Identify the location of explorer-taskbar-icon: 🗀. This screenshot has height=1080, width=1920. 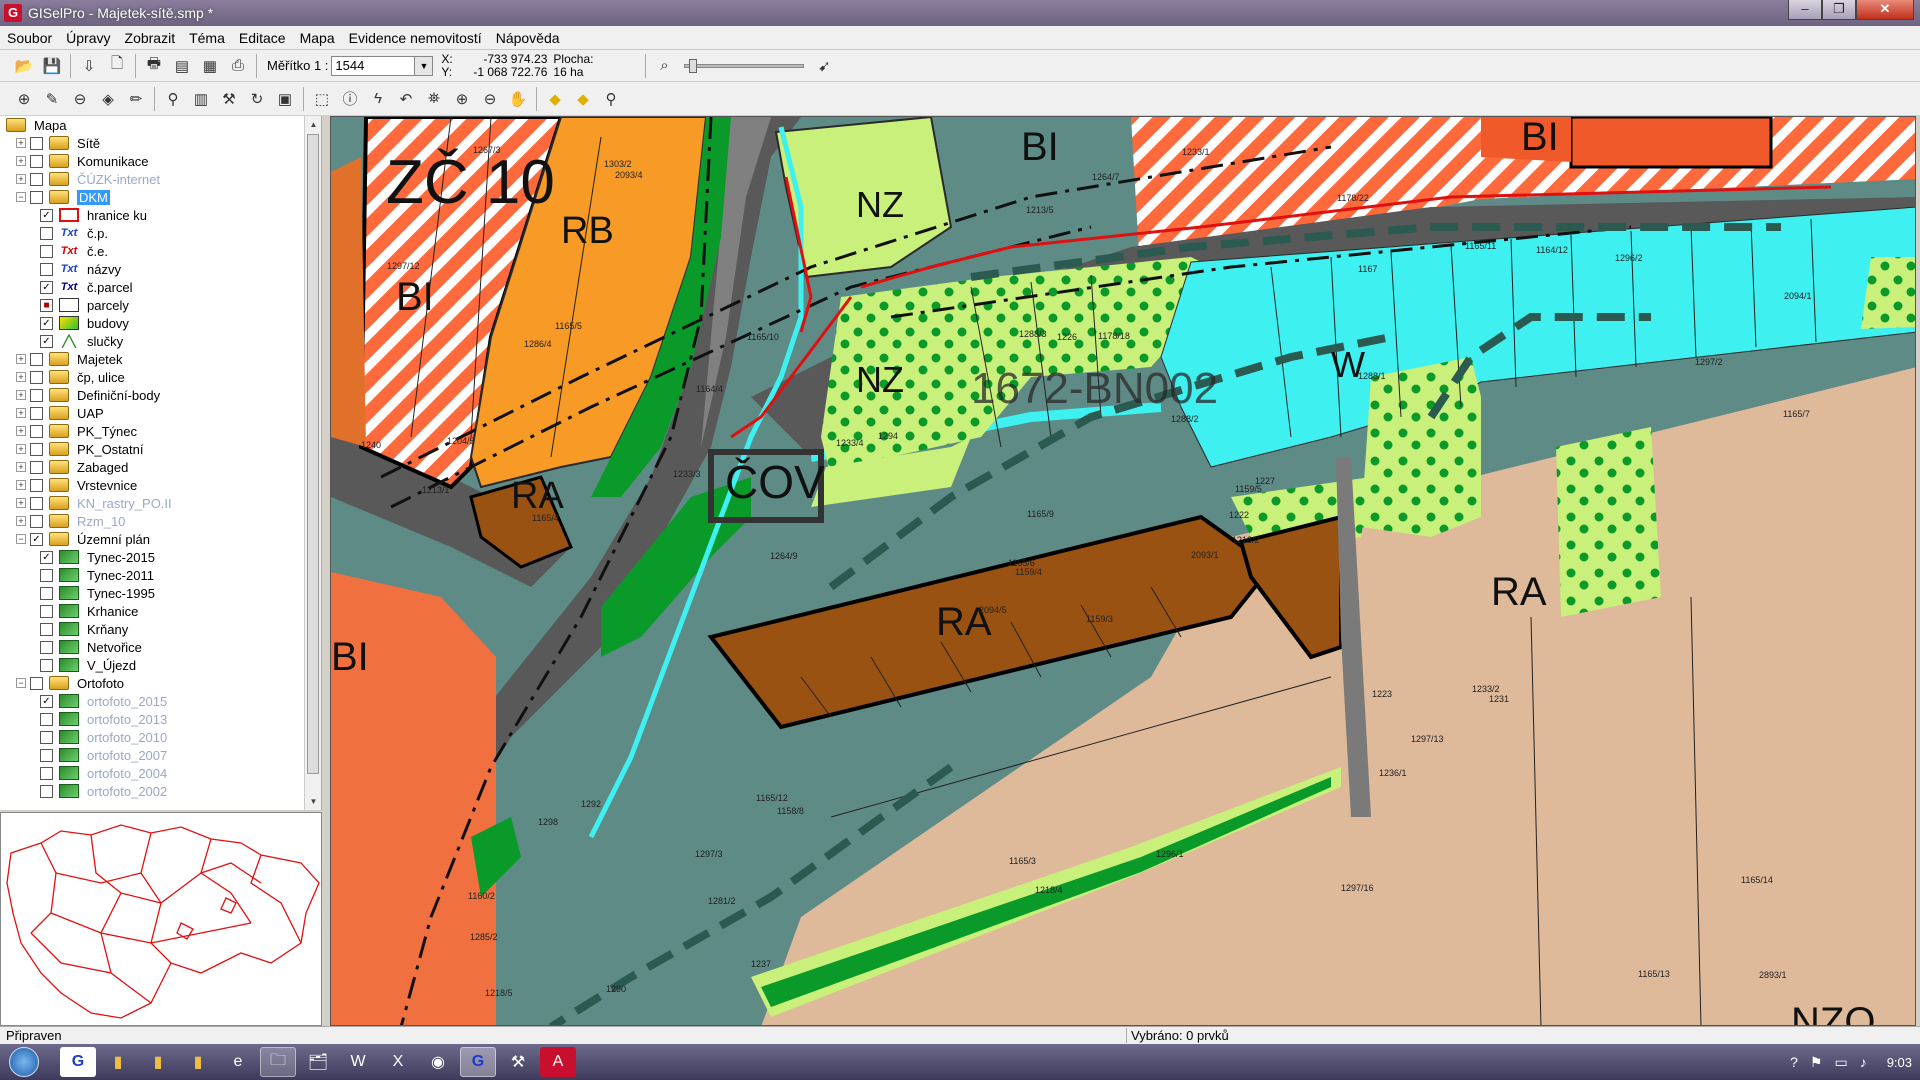
(278, 1062).